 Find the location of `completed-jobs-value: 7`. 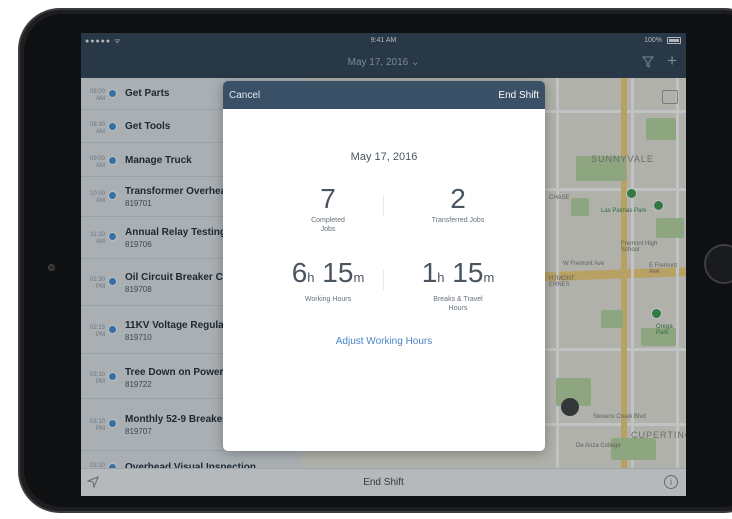

completed-jobs-value: 7 is located at coordinates (328, 198).